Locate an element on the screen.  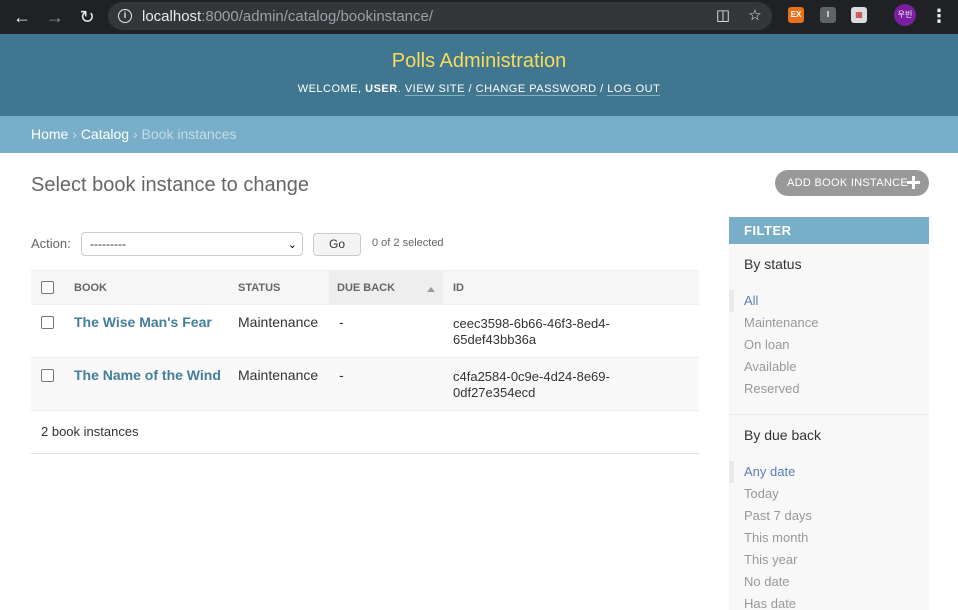
username: user is located at coordinates (381, 89).